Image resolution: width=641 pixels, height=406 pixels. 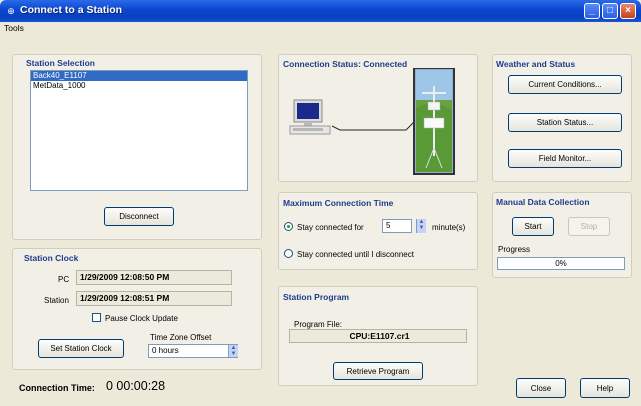 What do you see at coordinates (60, 63) in the screenshot?
I see `station-selection-title: Station Selection` at bounding box center [60, 63].